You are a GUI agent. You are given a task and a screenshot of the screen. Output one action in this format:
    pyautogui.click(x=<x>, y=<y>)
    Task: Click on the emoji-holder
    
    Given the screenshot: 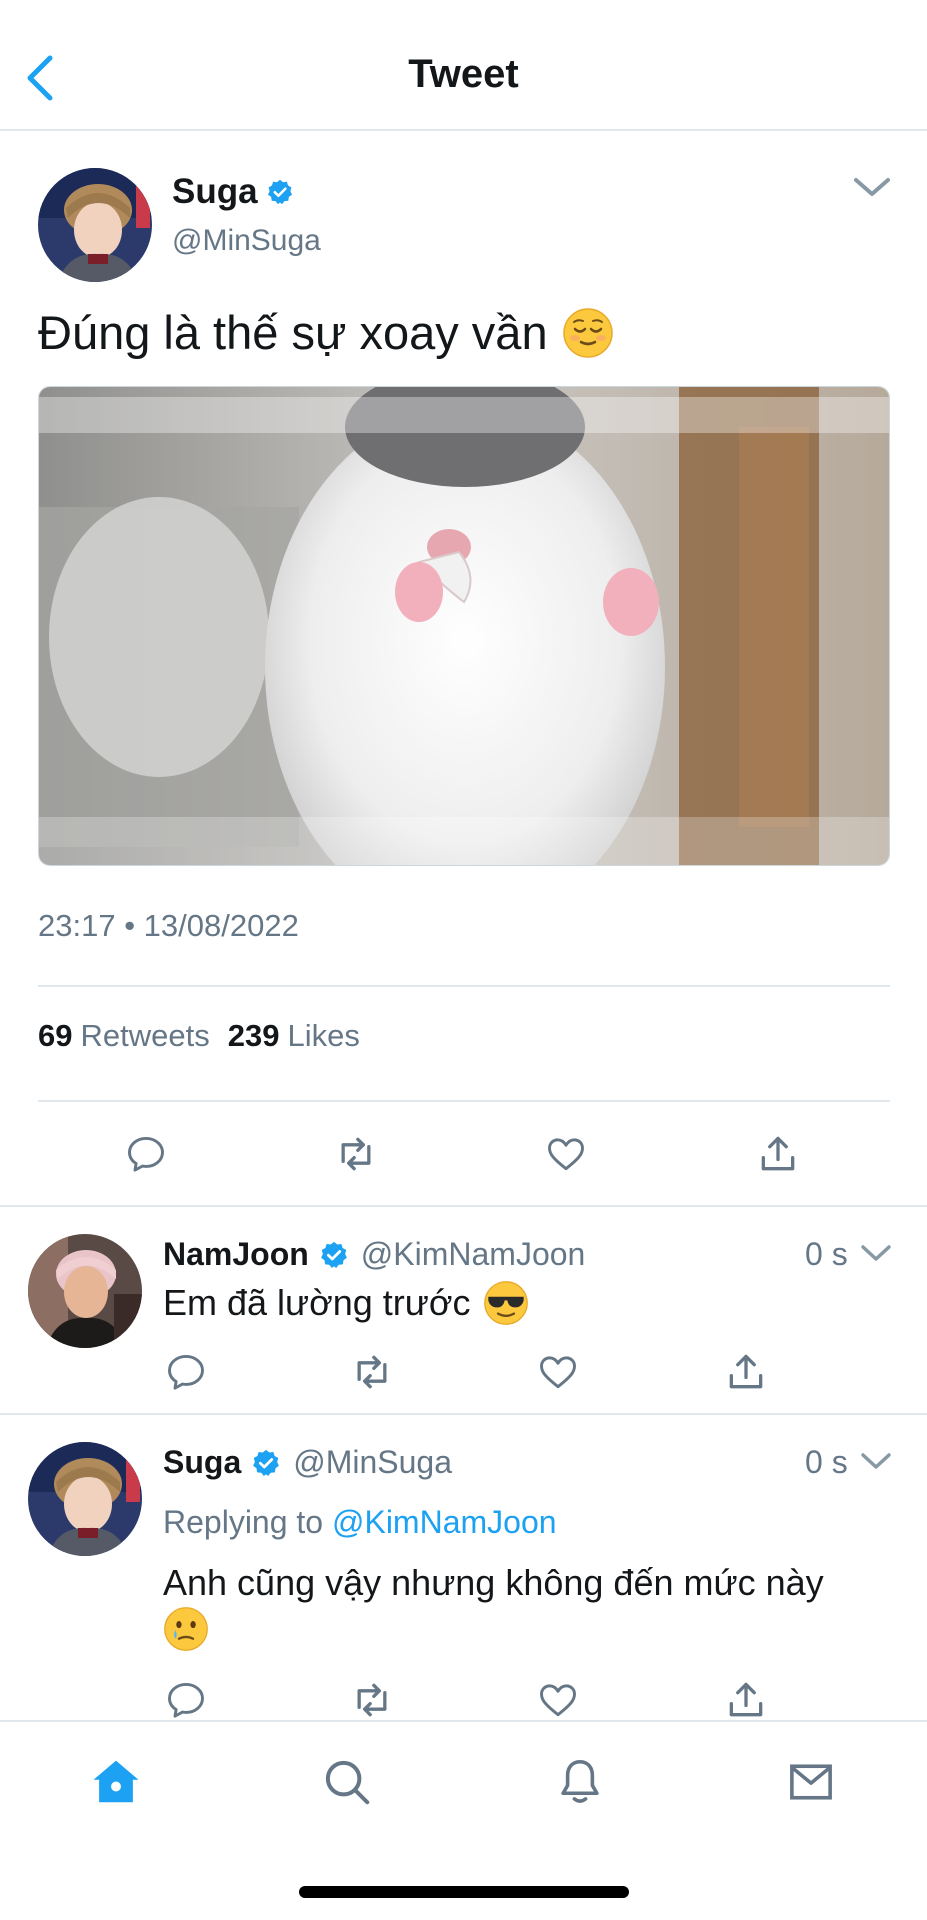 What is the action you would take?
    pyautogui.click(x=186, y=1631)
    